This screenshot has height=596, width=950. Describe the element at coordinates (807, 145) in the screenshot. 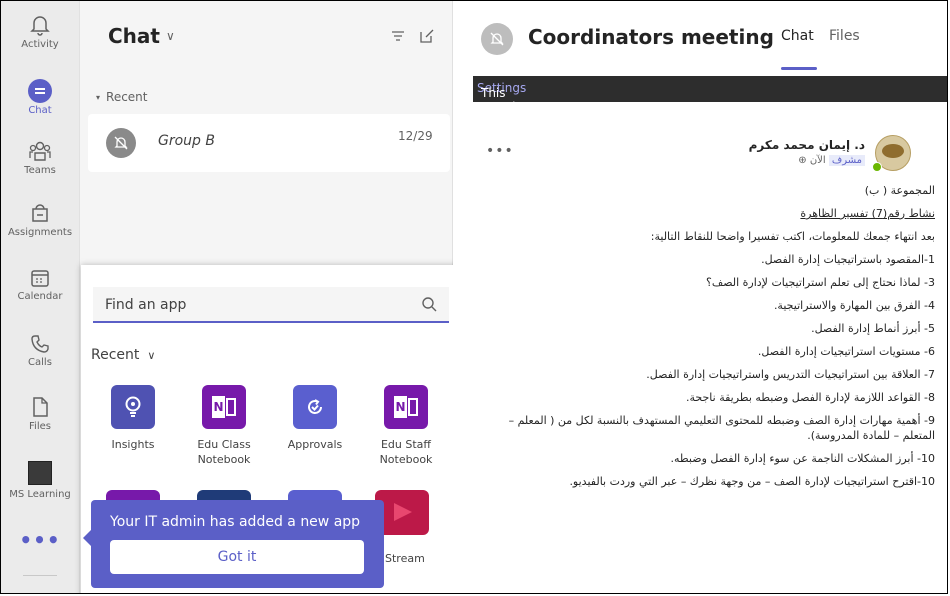

I see `sender-name: د. إيمان محمد مكرم` at that location.